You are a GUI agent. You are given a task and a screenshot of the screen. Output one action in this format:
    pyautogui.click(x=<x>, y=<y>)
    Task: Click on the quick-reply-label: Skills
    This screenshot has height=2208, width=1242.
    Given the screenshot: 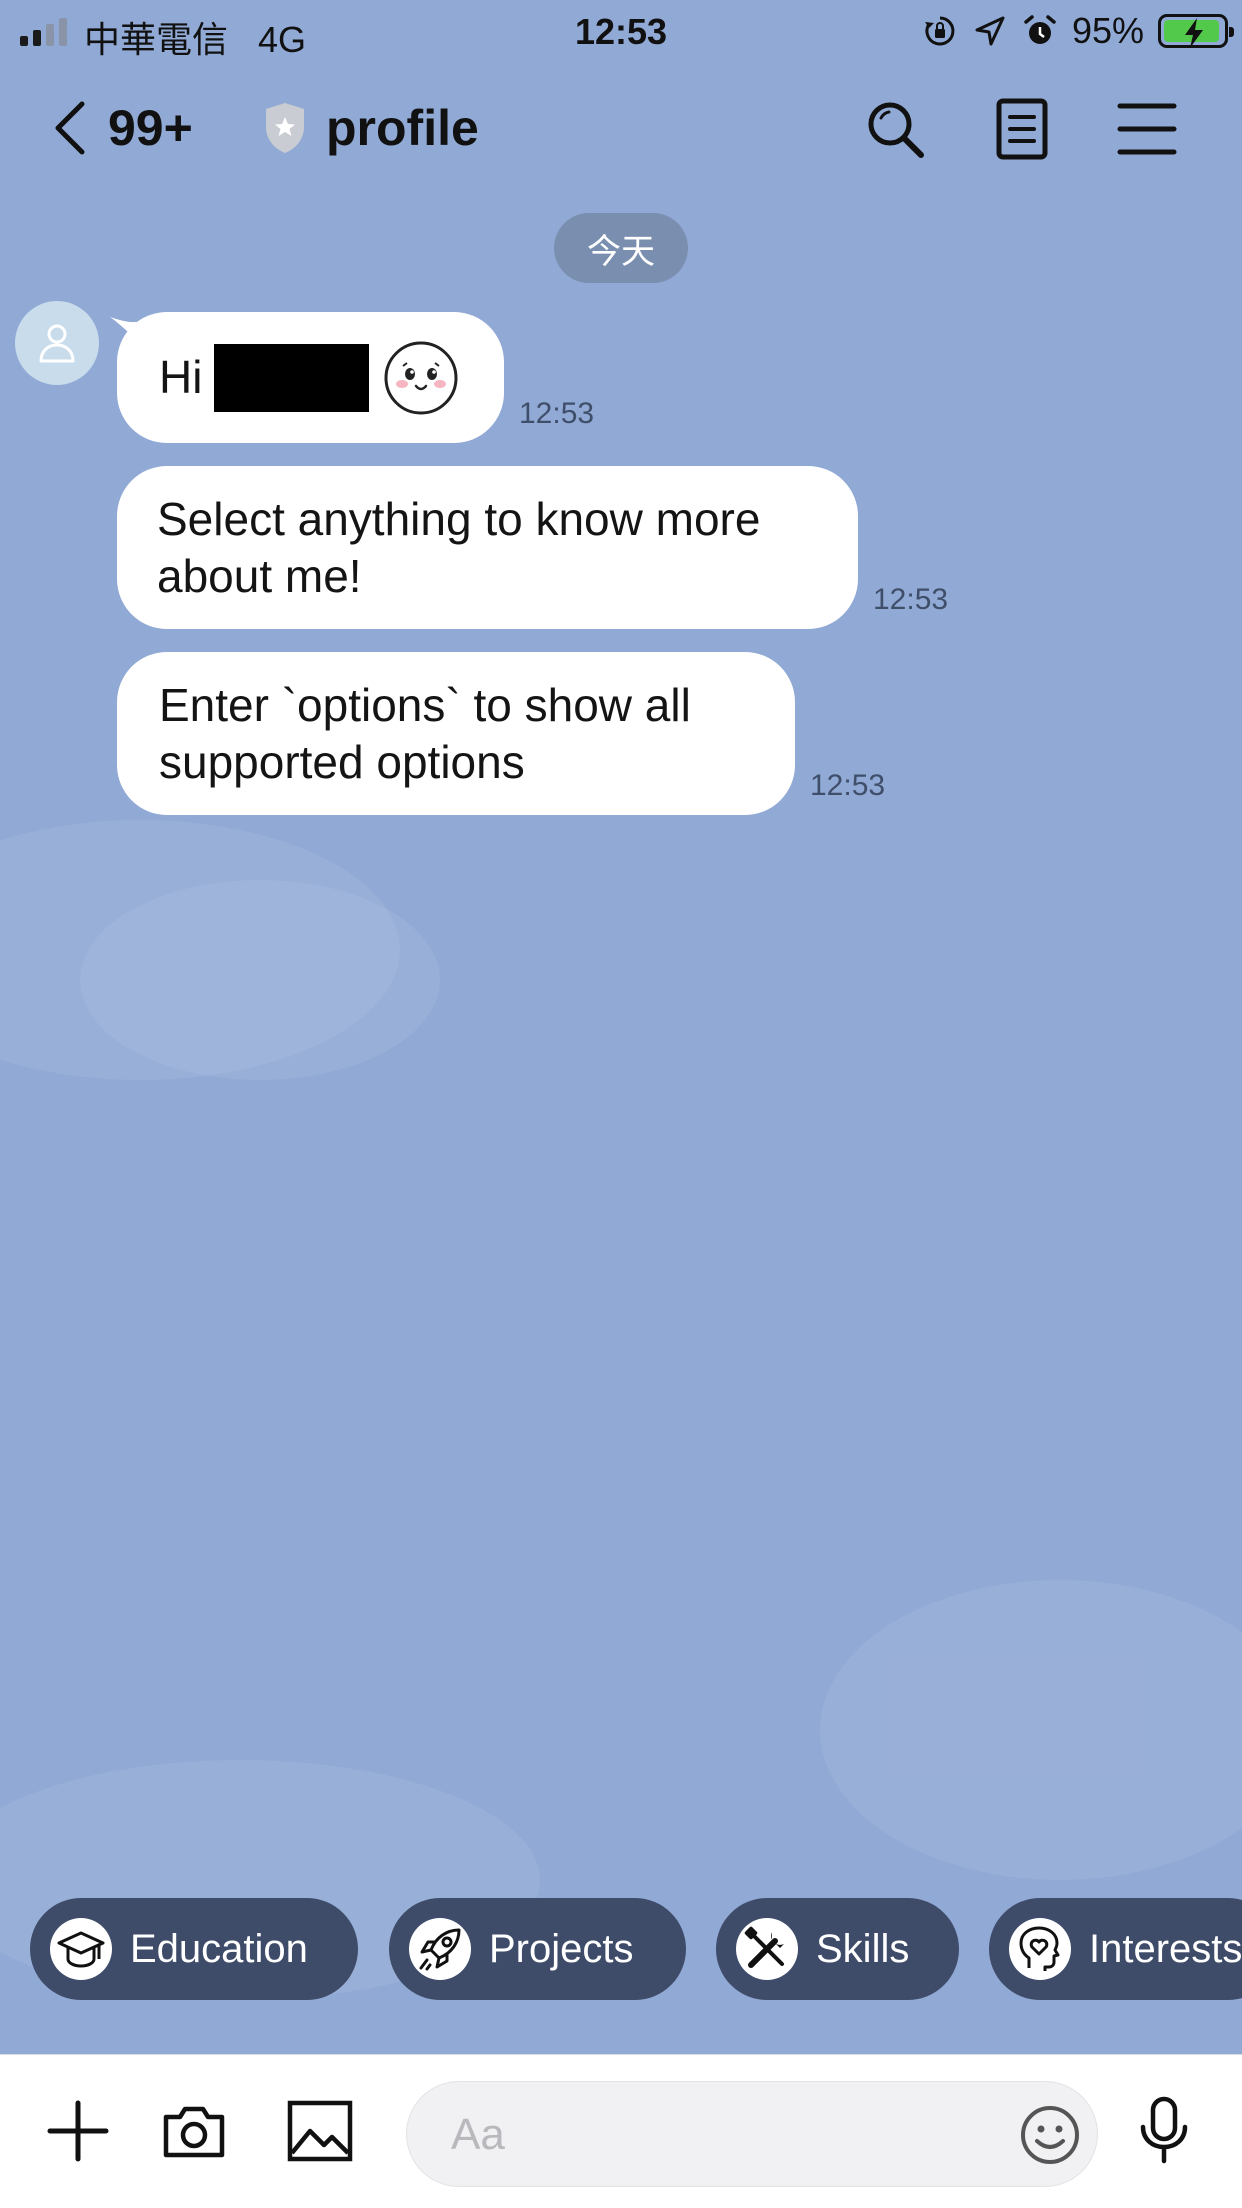 What is the action you would take?
    pyautogui.click(x=863, y=1948)
    